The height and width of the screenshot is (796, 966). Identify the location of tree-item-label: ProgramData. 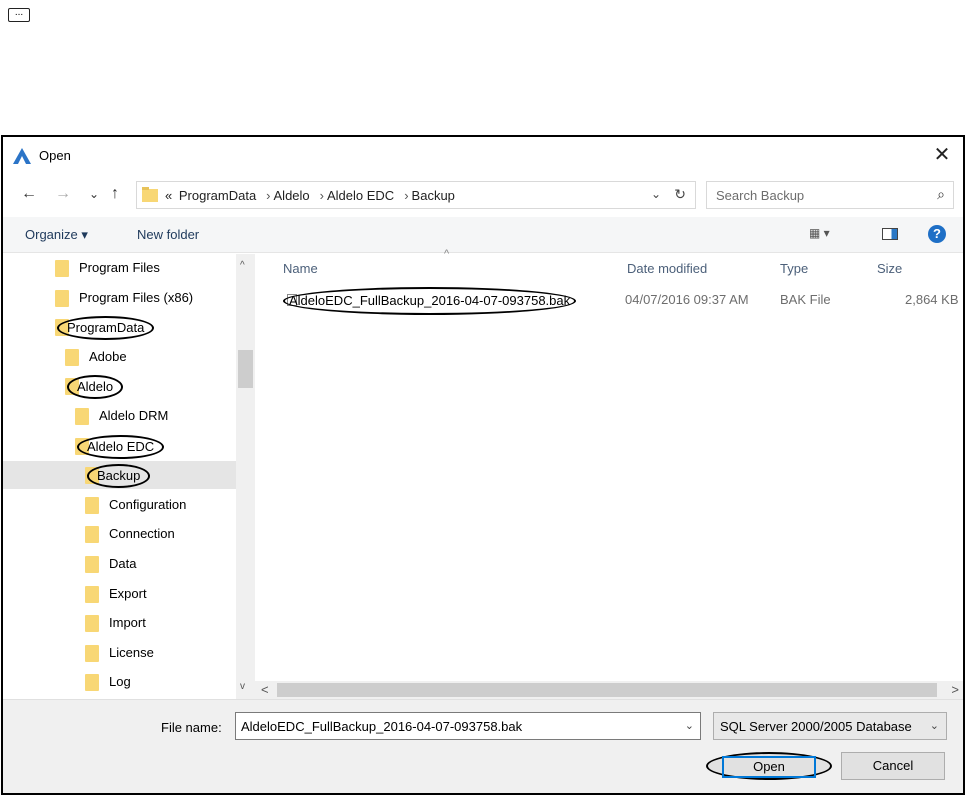
(106, 328).